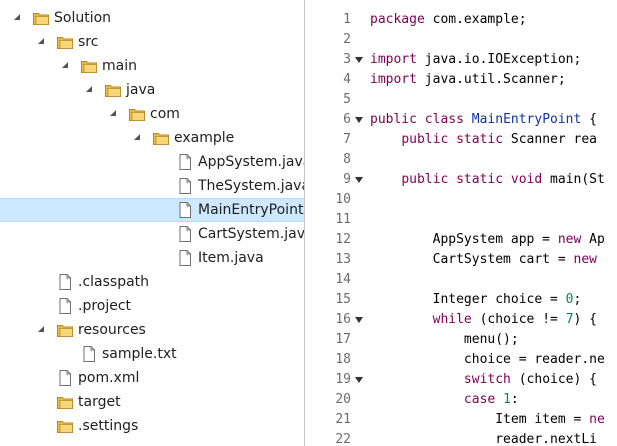 The image size is (617, 446). I want to click on code-line: 10, so click(461, 200).